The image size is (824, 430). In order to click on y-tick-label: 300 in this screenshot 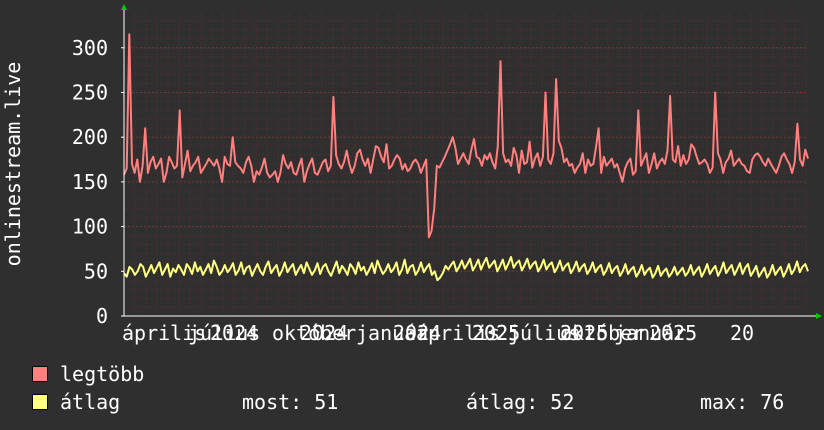, I will do `click(90, 48)`.